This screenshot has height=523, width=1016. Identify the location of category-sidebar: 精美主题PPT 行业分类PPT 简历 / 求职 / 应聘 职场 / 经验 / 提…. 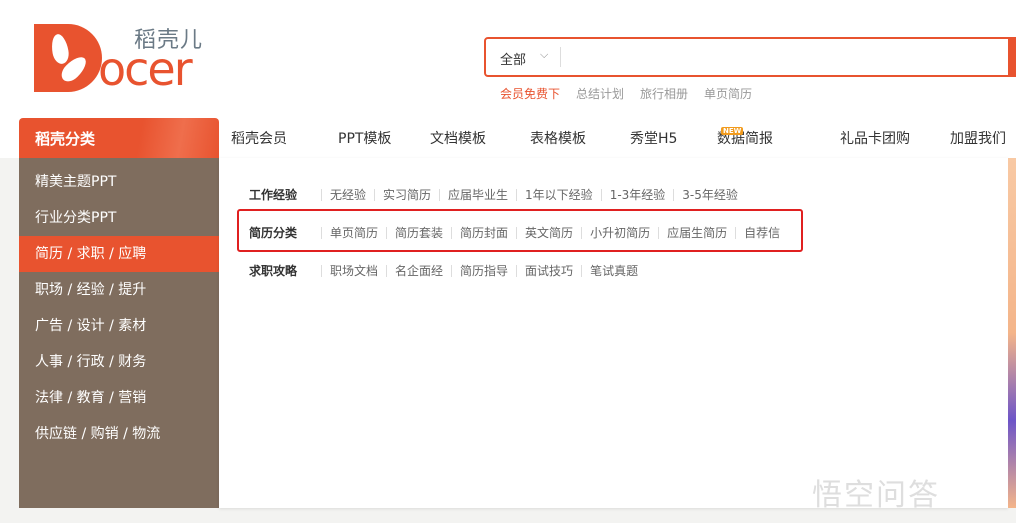
(119, 333).